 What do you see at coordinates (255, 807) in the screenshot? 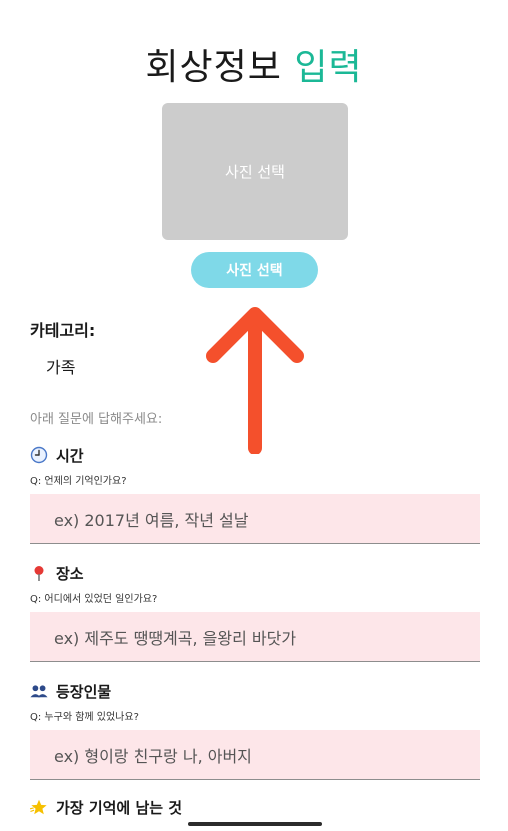
I see `section-memorable: 가장 기억에 남는 것` at bounding box center [255, 807].